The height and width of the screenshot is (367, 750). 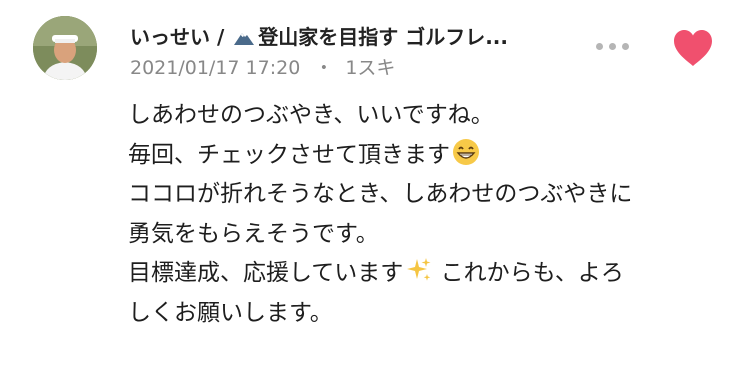 What do you see at coordinates (311, 115) in the screenshot?
I see `comment-line: しあわせのつぶやき、いいですね。` at bounding box center [311, 115].